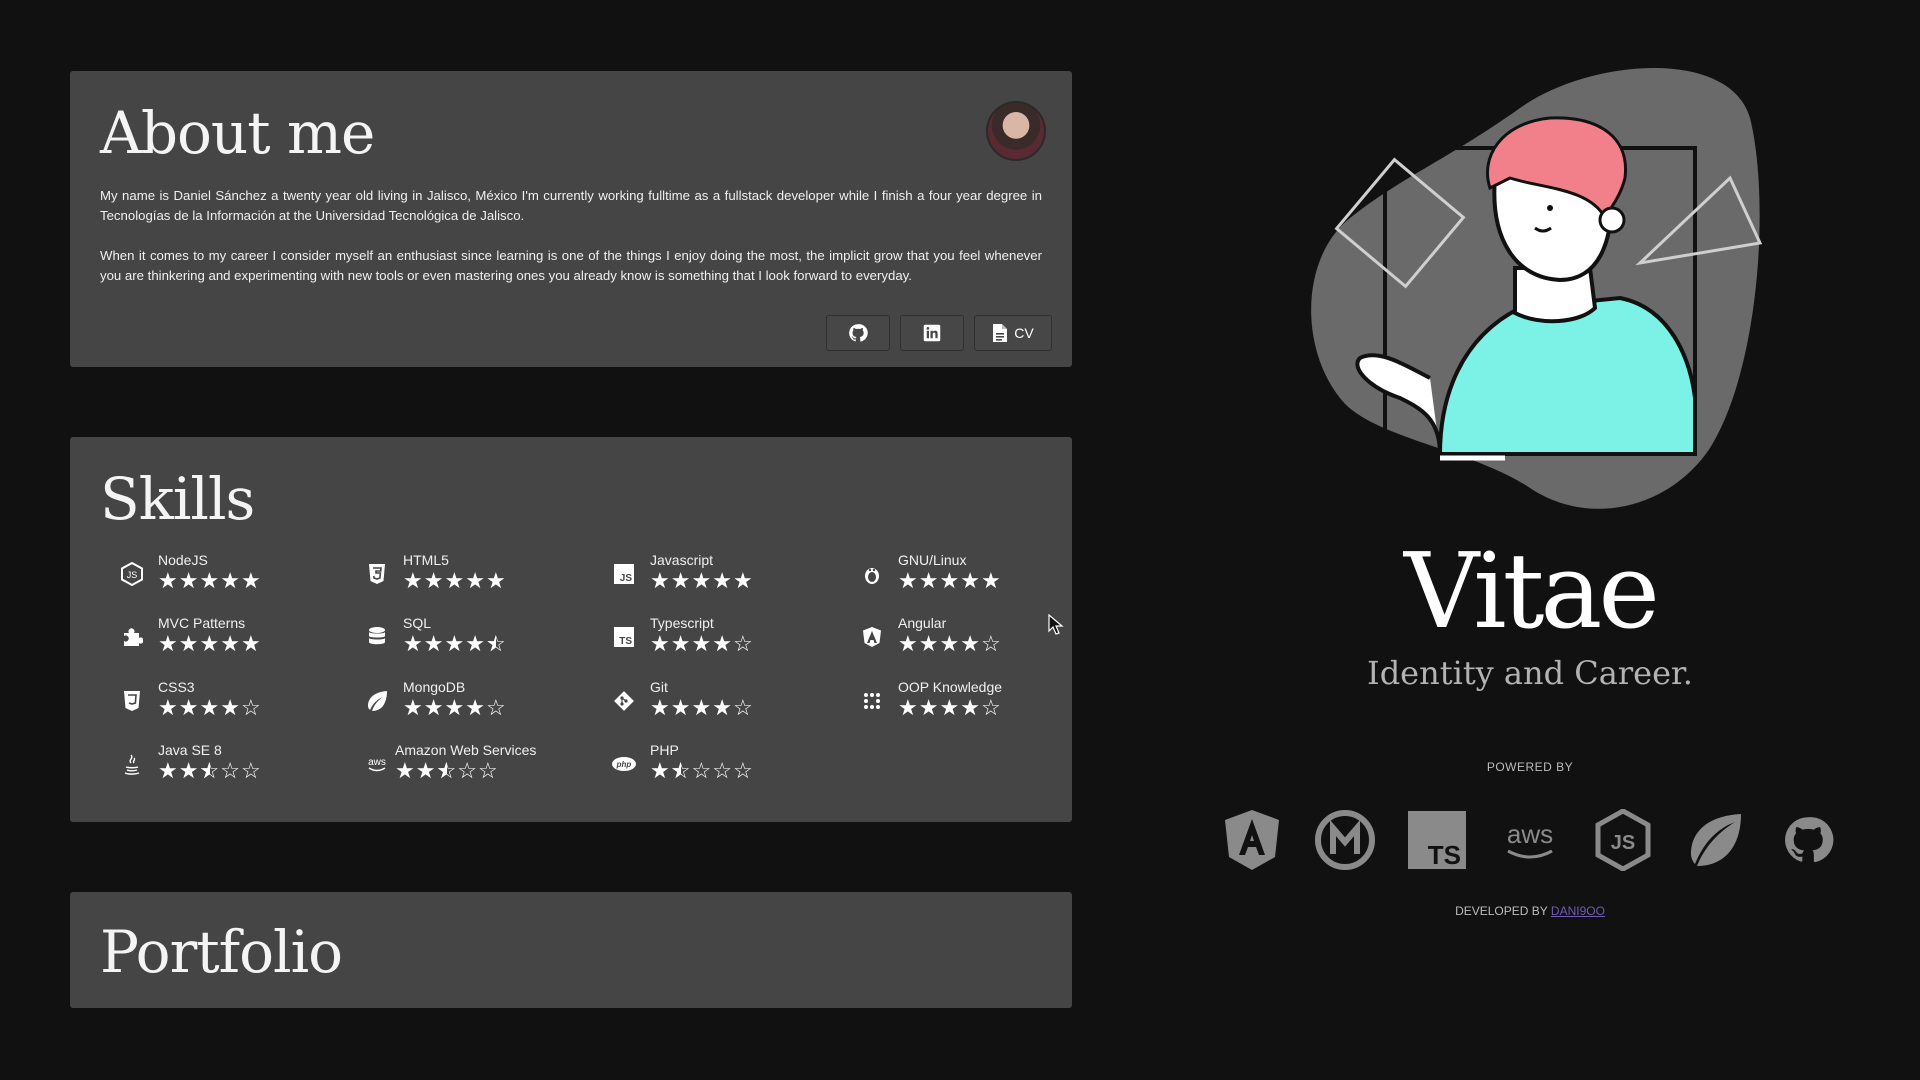  I want to click on materialize-icon, so click(1345, 840).